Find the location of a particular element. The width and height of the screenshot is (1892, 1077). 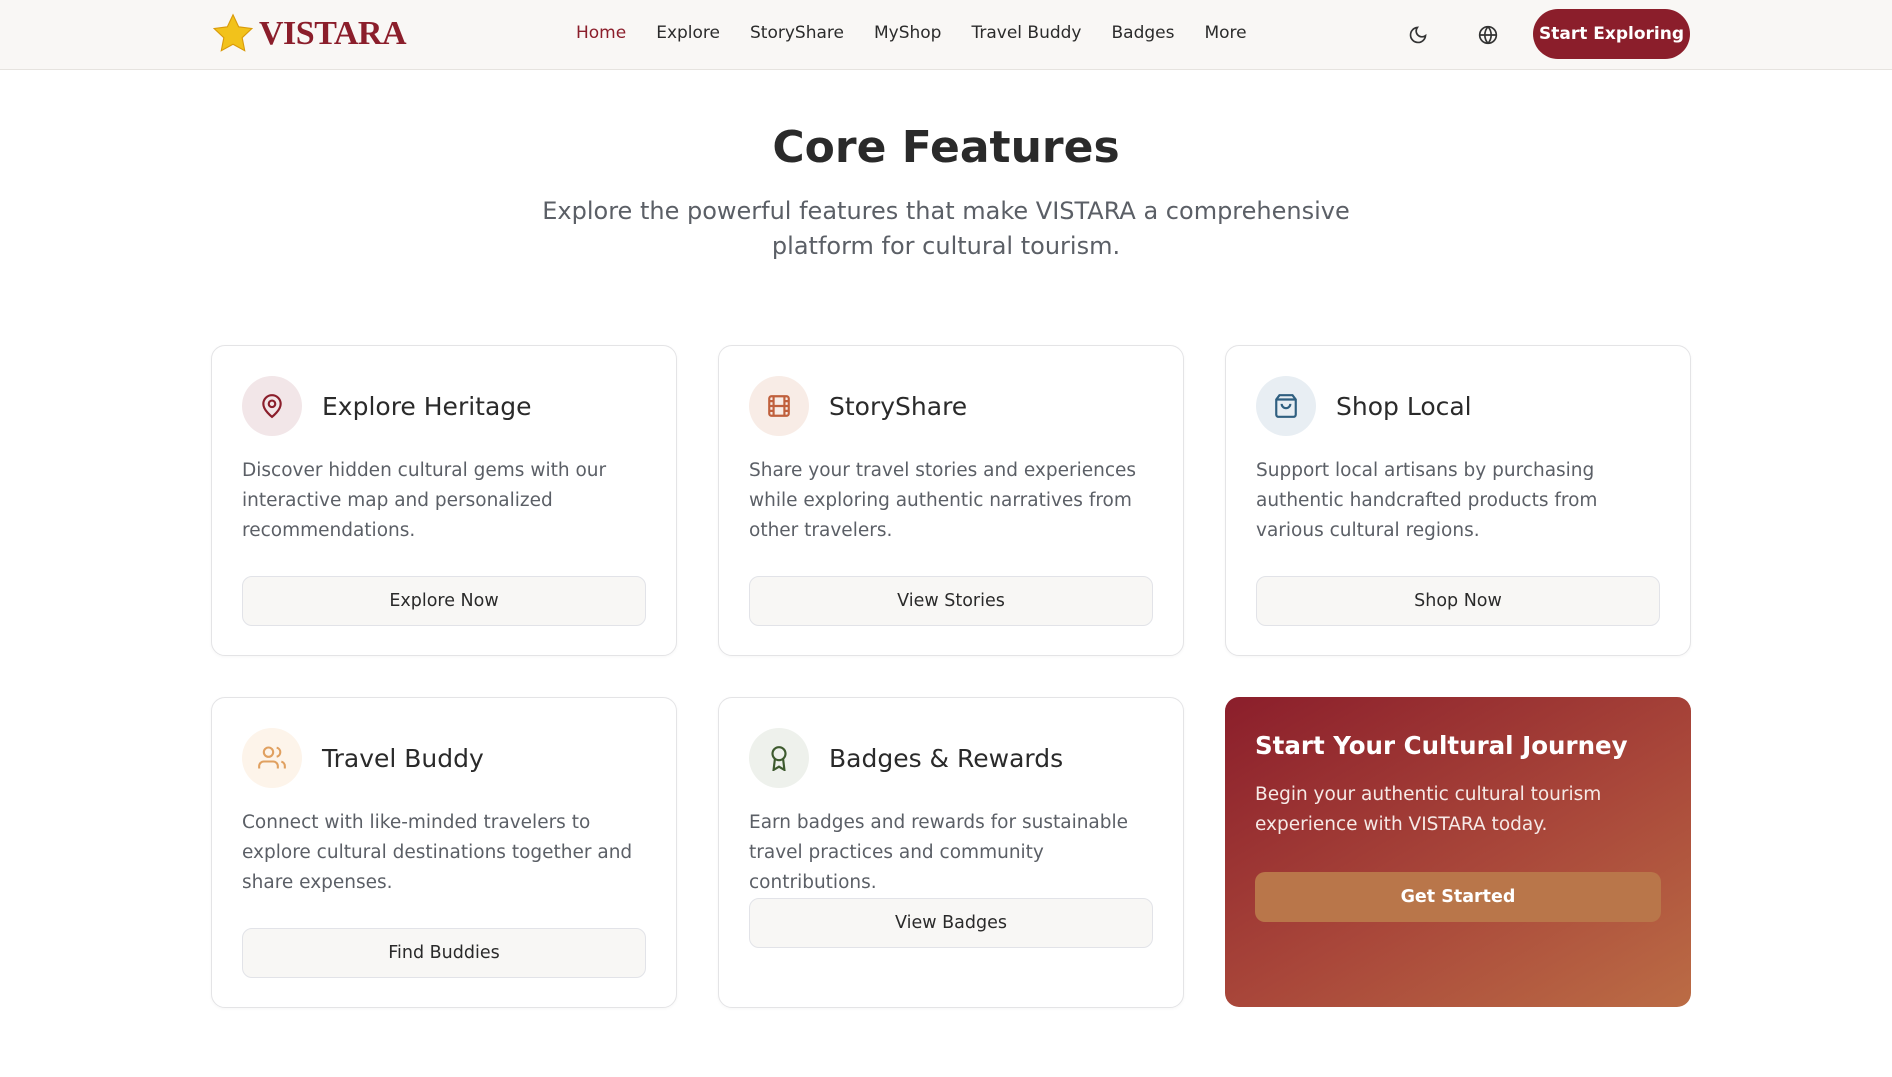

card-title: Travel Buddy is located at coordinates (403, 758).